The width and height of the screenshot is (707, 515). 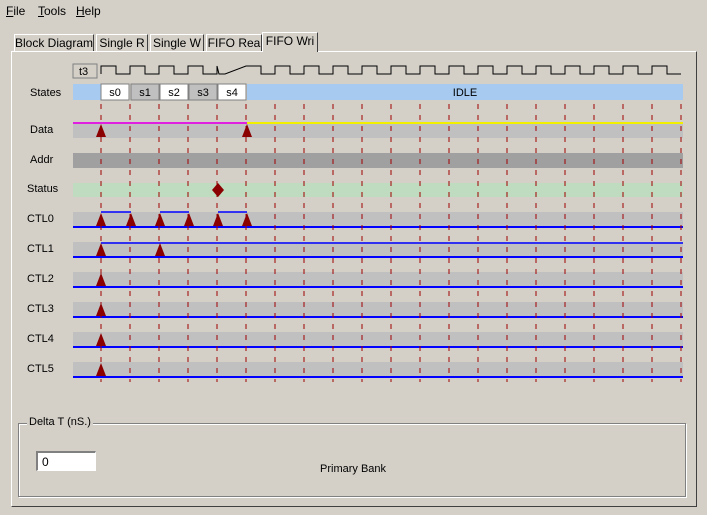 What do you see at coordinates (290, 42) in the screenshot?
I see `tab-fifo-write: FIFO Wri` at bounding box center [290, 42].